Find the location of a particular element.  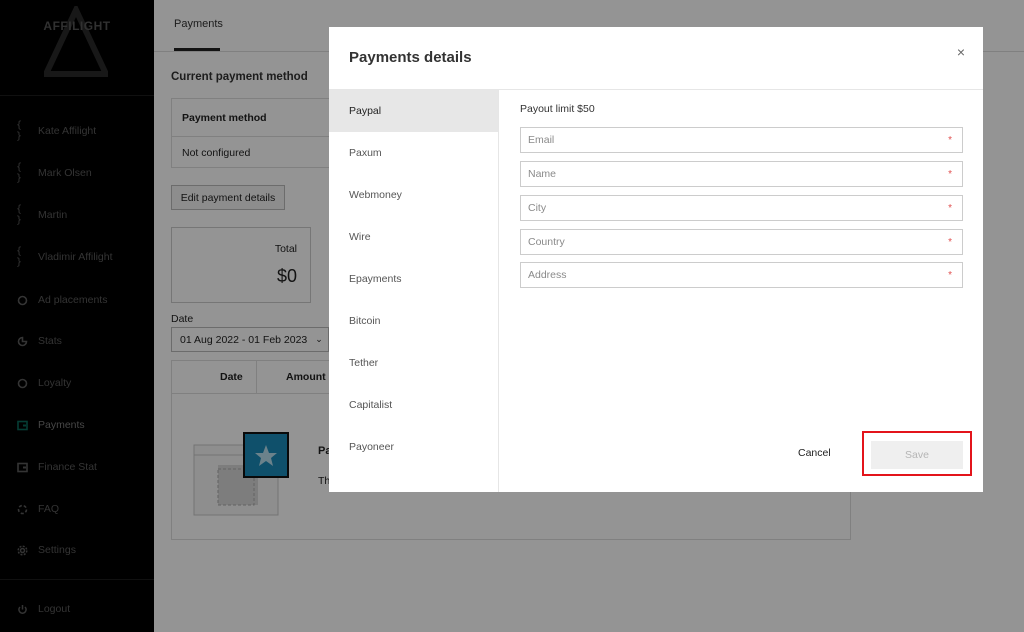

method-item-paxum: Paxum is located at coordinates (413, 153).